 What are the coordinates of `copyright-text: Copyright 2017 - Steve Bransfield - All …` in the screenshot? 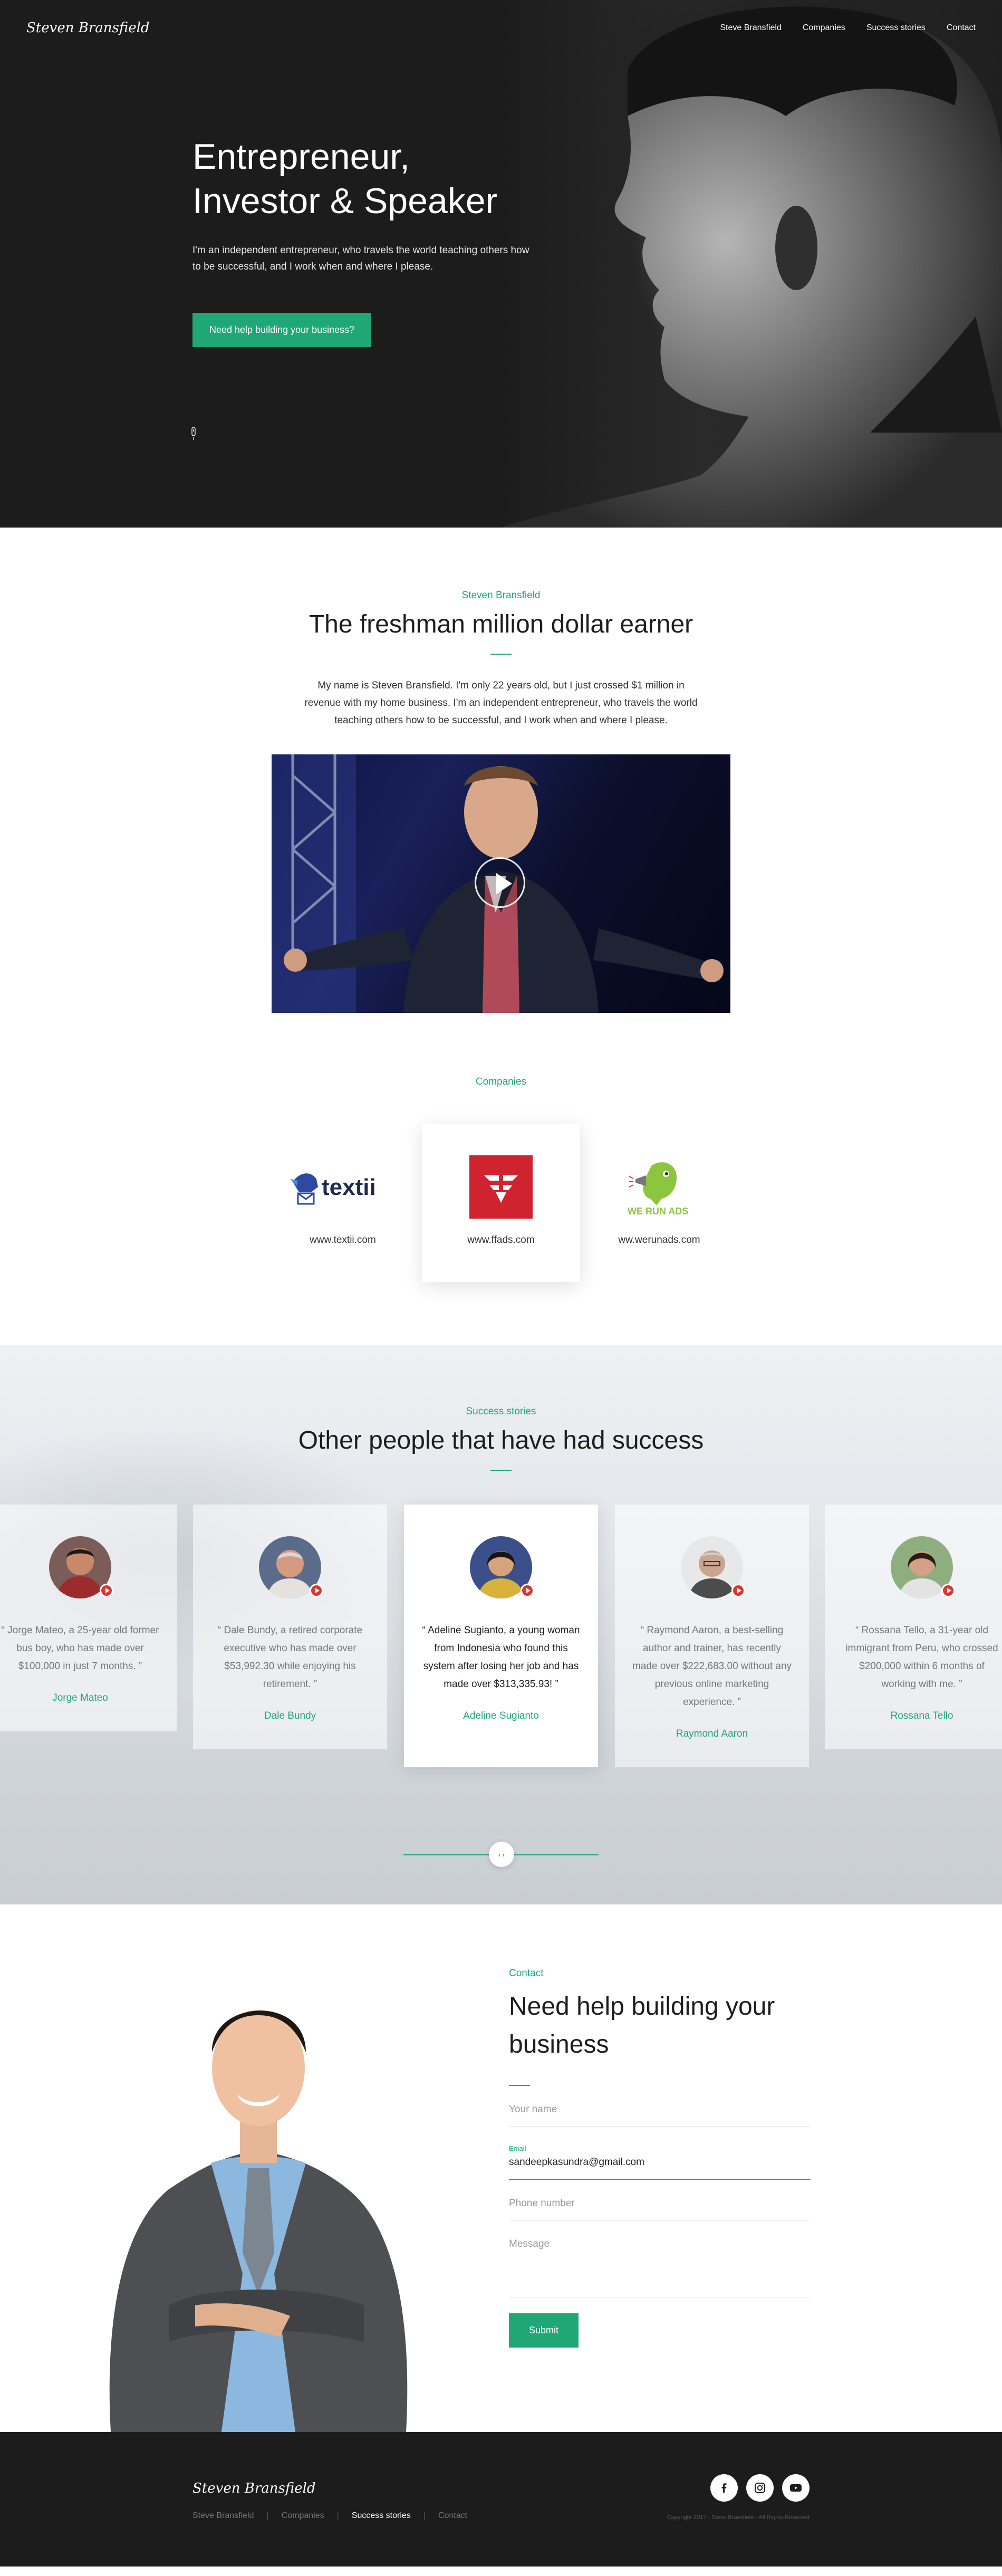 It's located at (738, 2517).